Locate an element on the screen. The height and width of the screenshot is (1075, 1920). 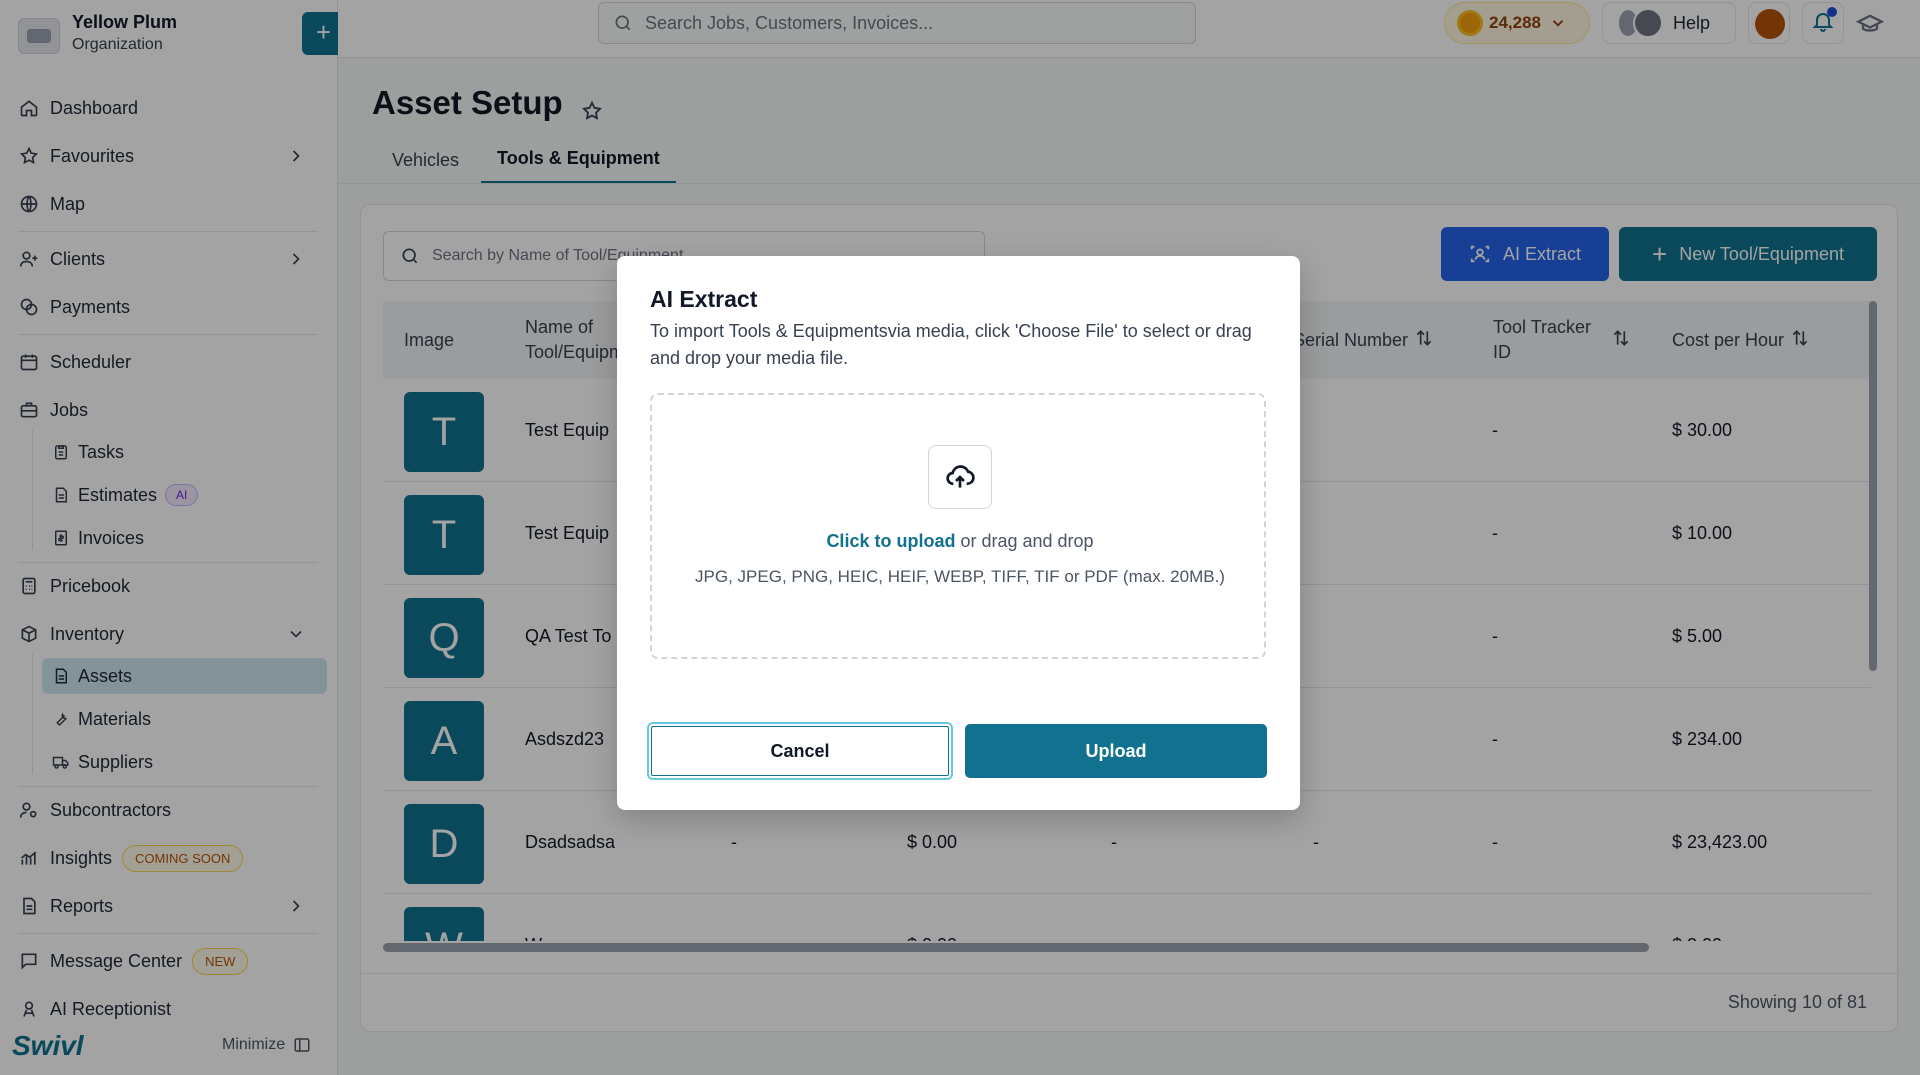
dropzone-instruction: Click to upload or drag and drop is located at coordinates (960, 541).